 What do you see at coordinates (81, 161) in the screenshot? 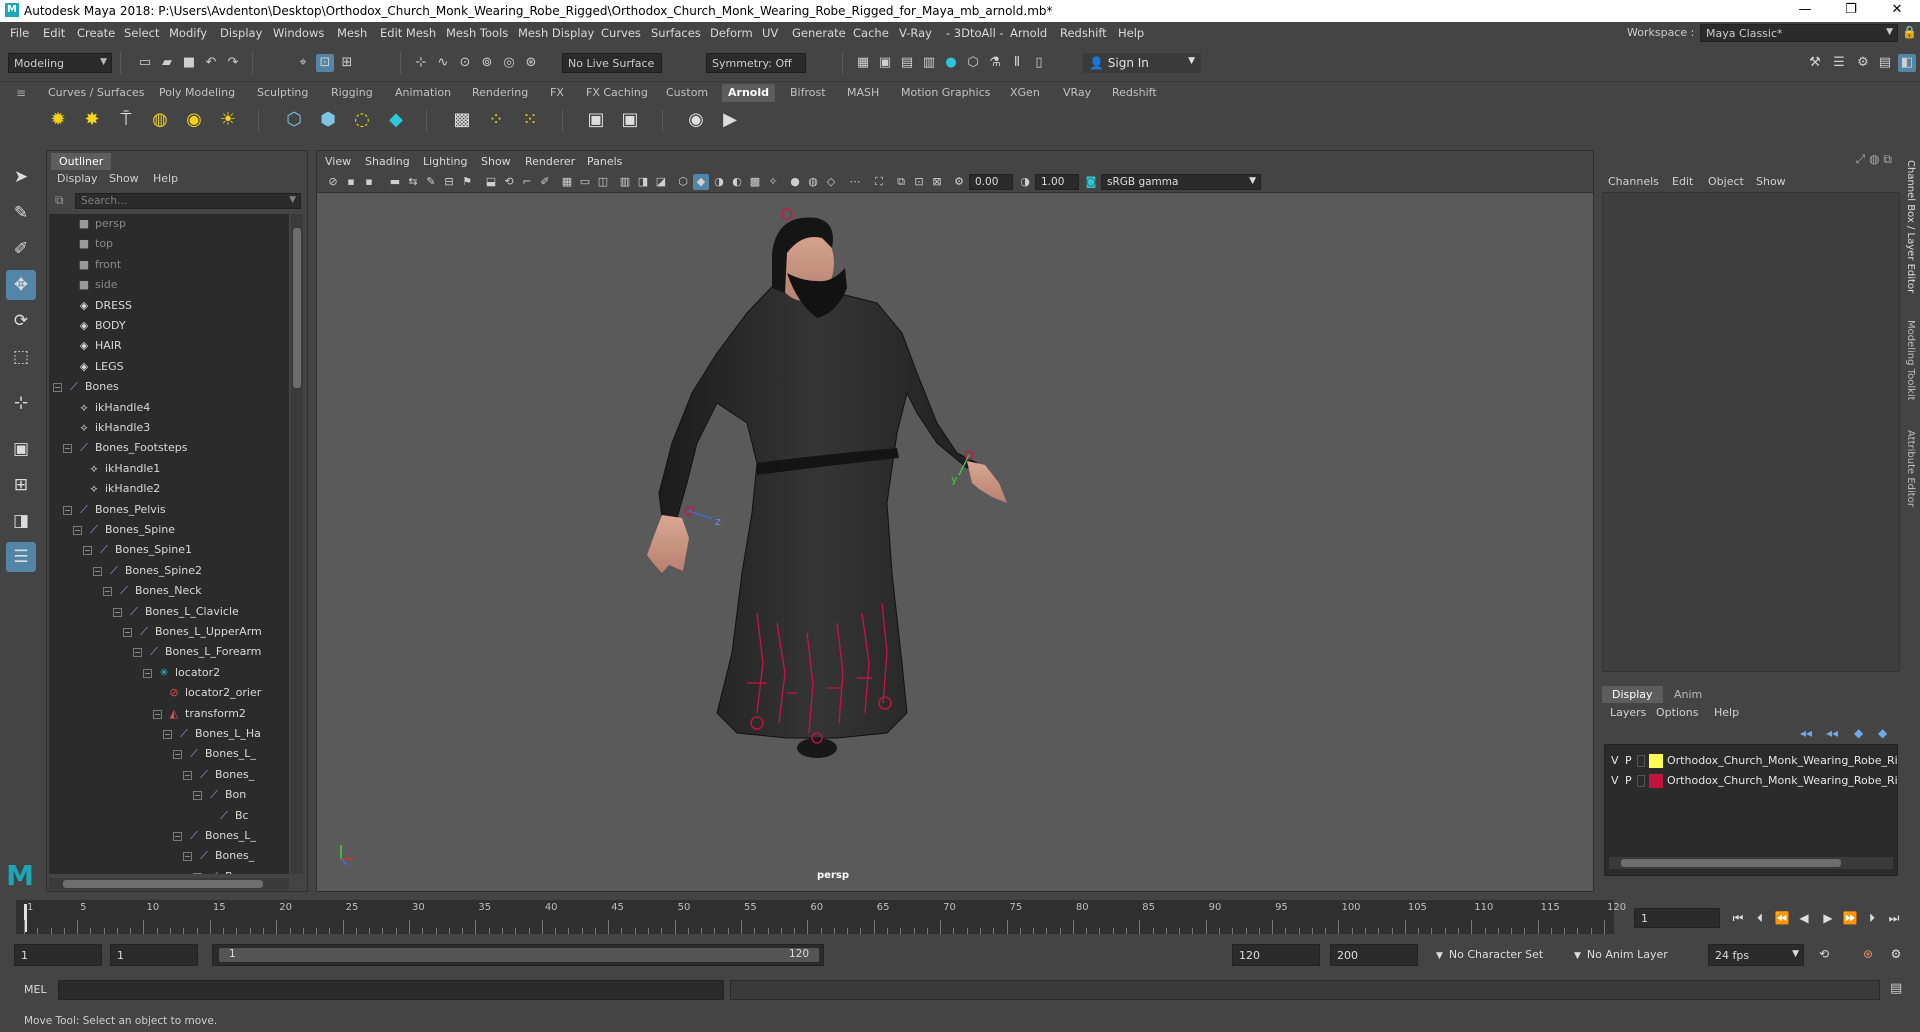
I see `outliner-tab: Outliner` at bounding box center [81, 161].